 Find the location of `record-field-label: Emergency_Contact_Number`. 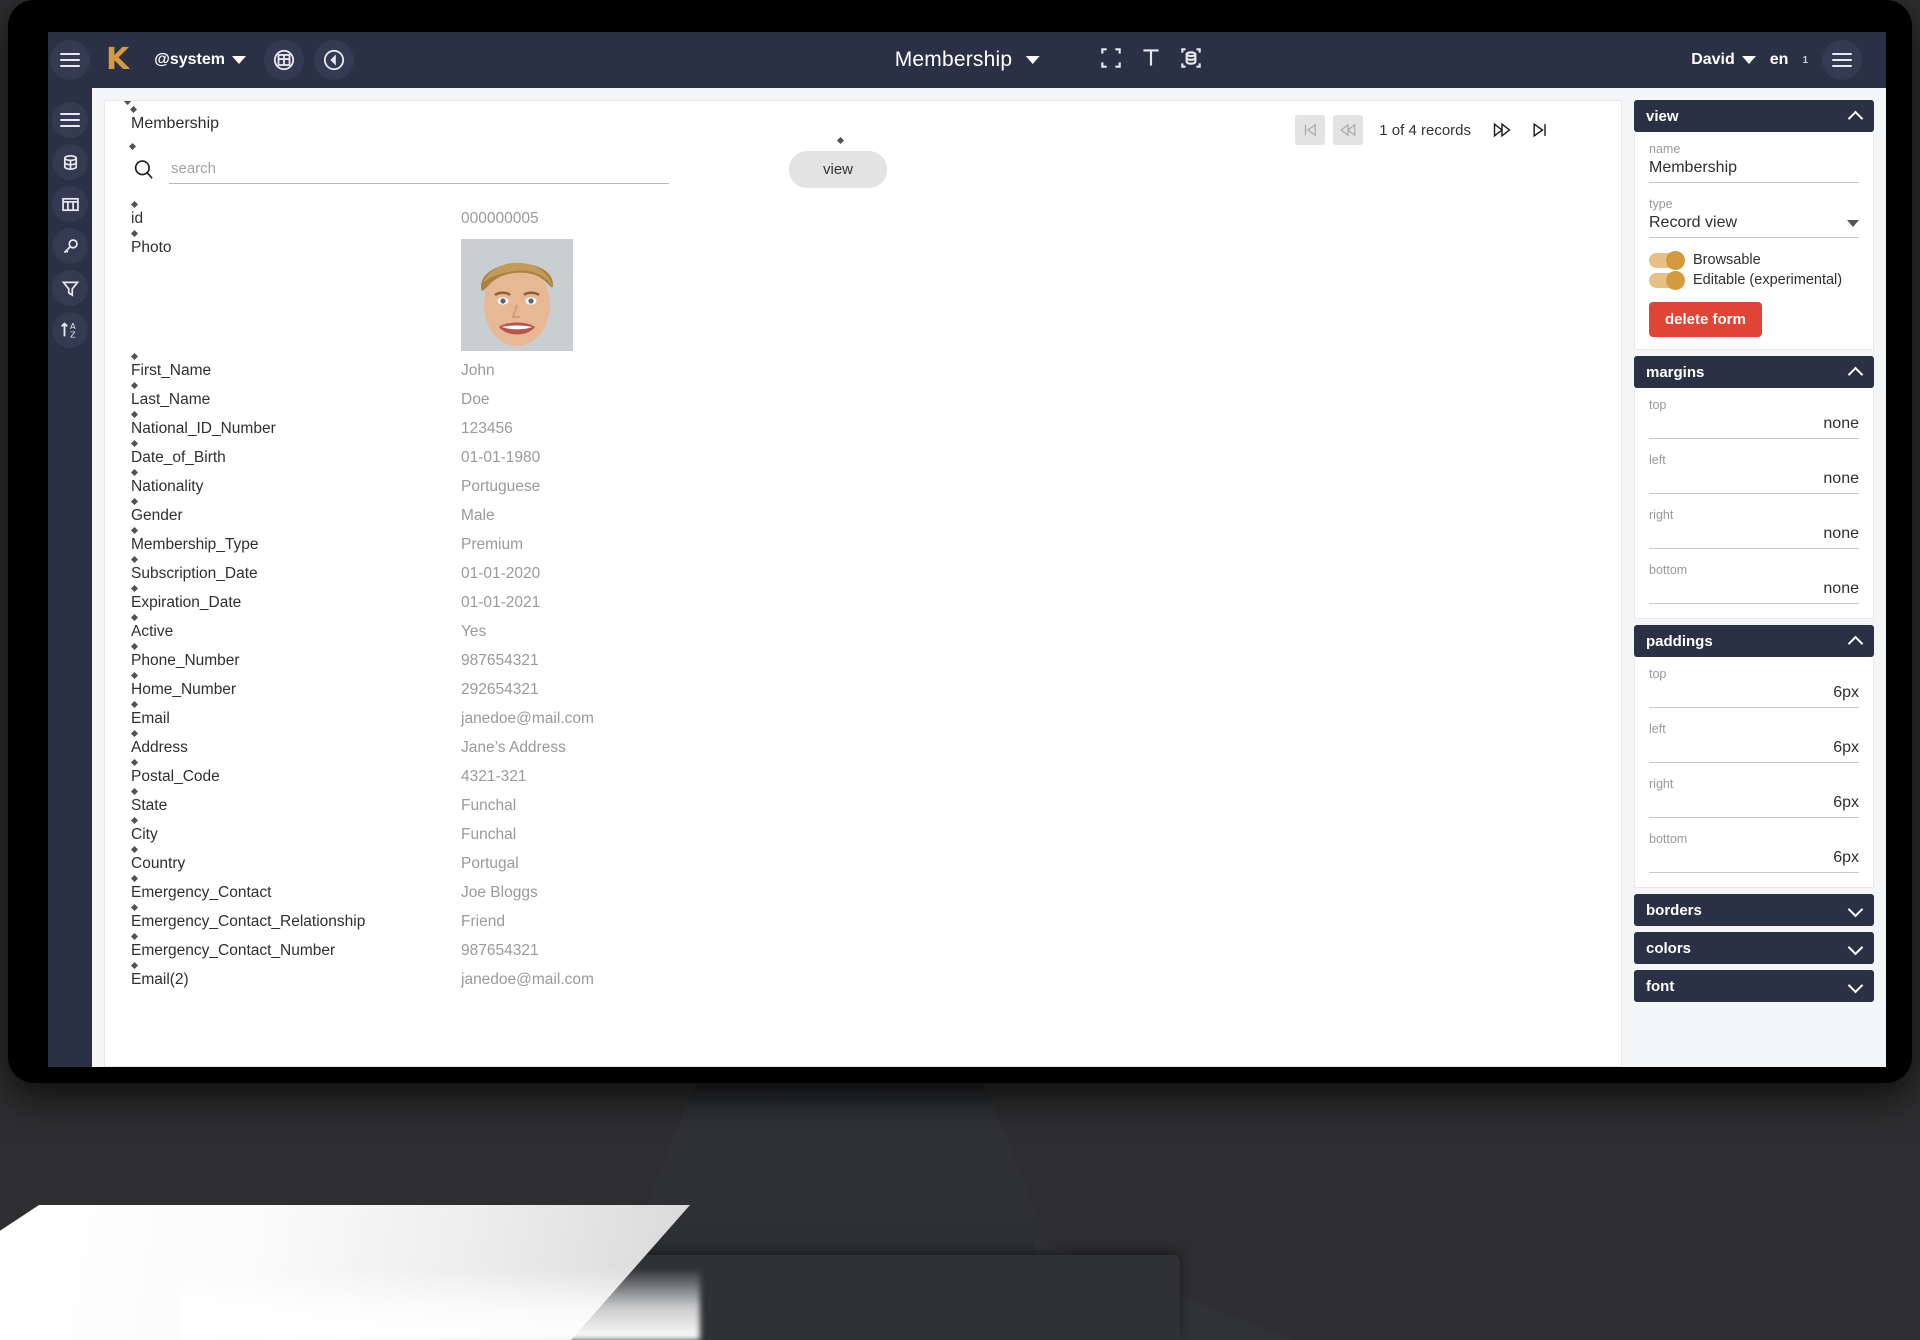

record-field-label: Emergency_Contact_Number is located at coordinates (296, 946).